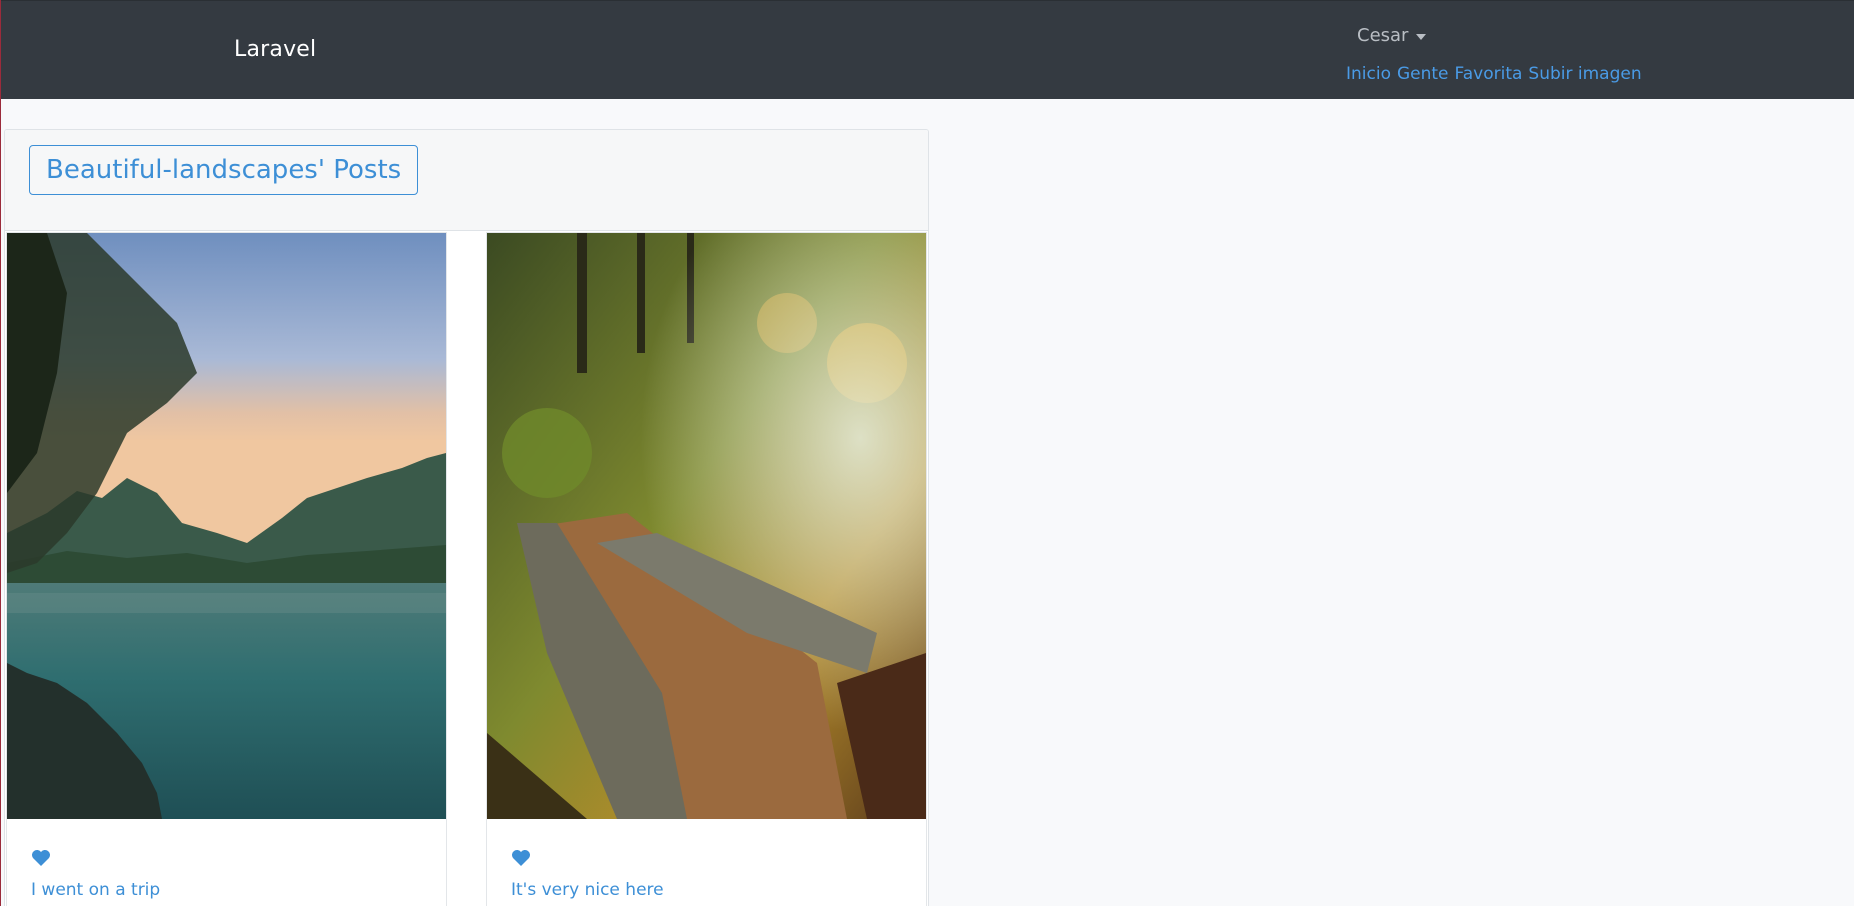 The width and height of the screenshot is (1854, 906). Describe the element at coordinates (1489, 74) in the screenshot. I see `nav-link-favorita: Favorita` at that location.